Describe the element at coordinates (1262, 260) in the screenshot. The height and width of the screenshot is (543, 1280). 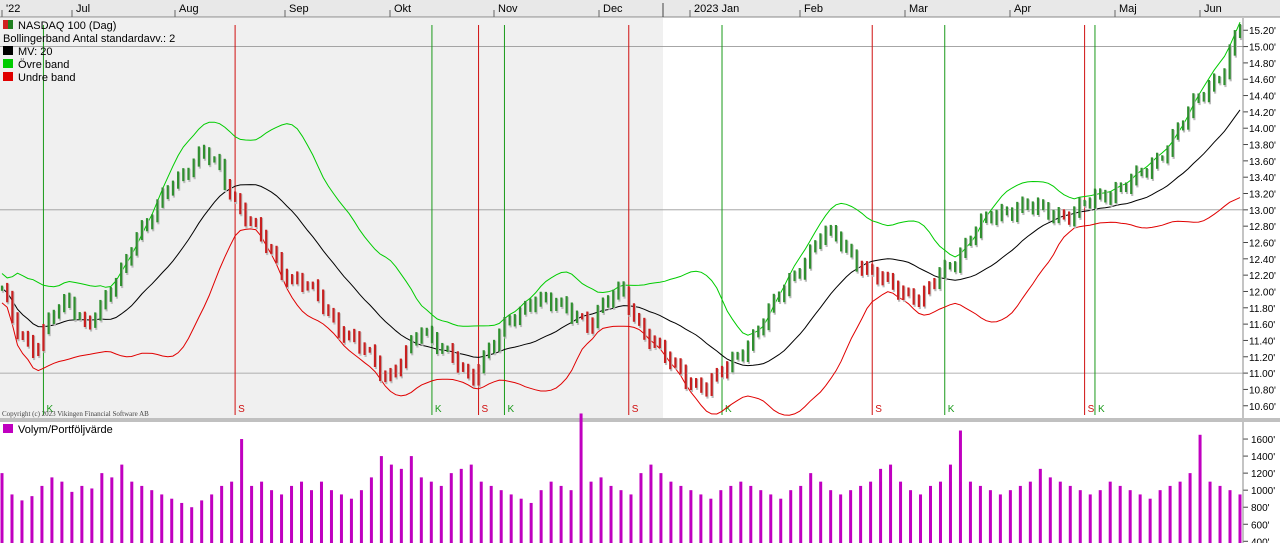
I see `price-tick-label: 12.40'` at that location.